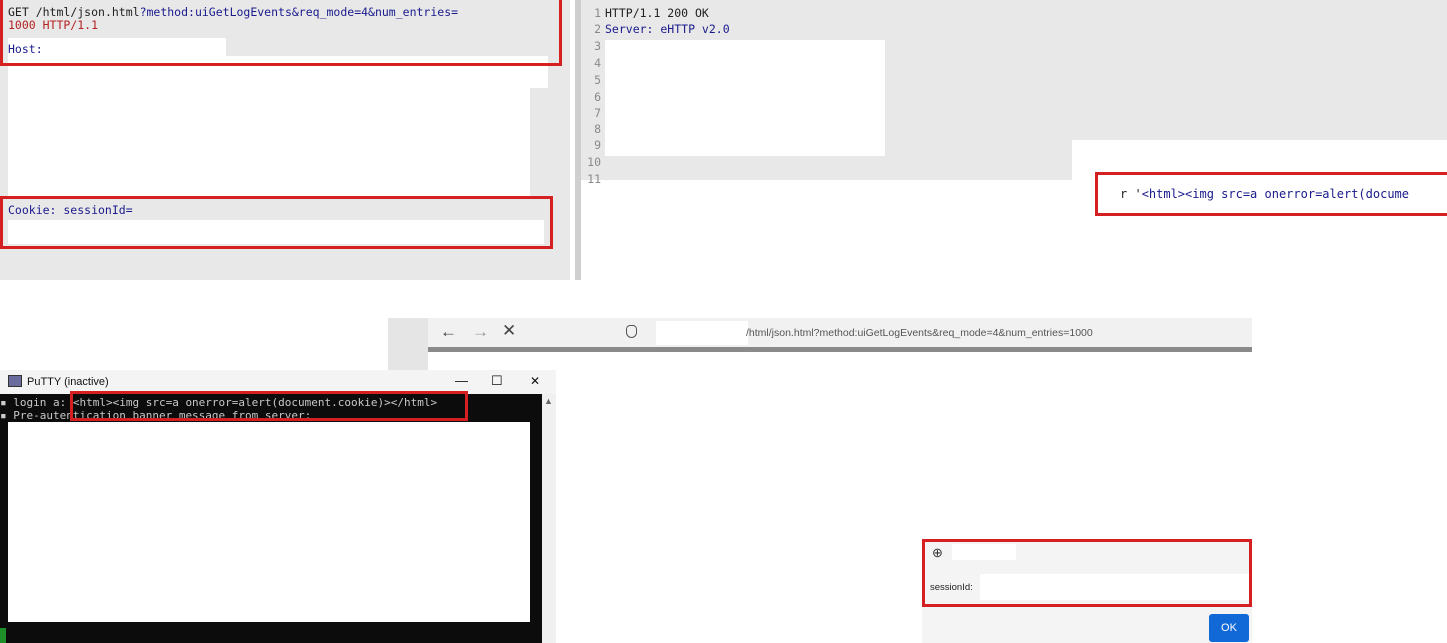 This screenshot has height=643, width=1447. I want to click on browser-toolbar-border, so click(840, 349).